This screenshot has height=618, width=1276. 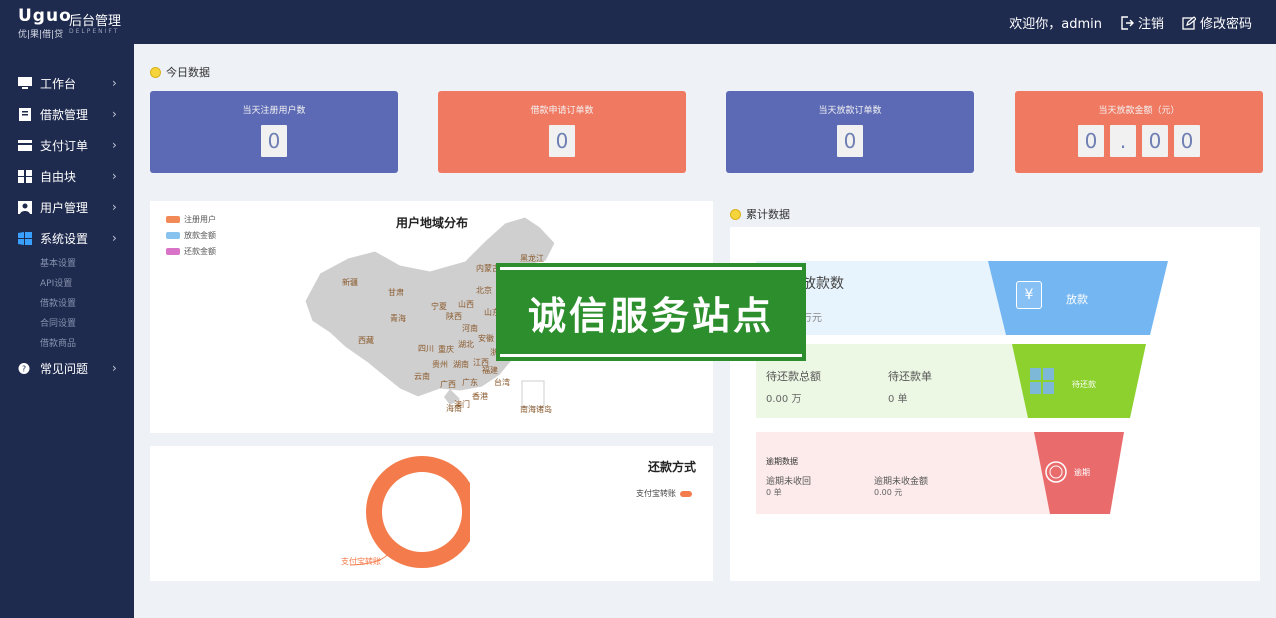 I want to click on watermark-text: 诚信服务站点, so click(x=650, y=315).